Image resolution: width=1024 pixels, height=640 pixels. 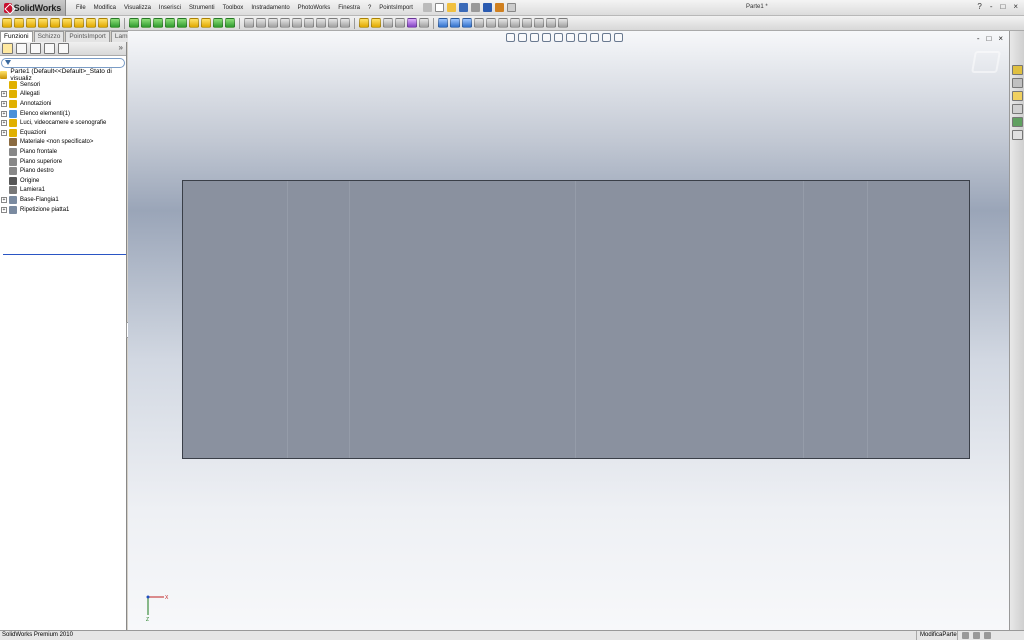 What do you see at coordinates (467, 23) in the screenshot?
I see `spell-check-icon` at bounding box center [467, 23].